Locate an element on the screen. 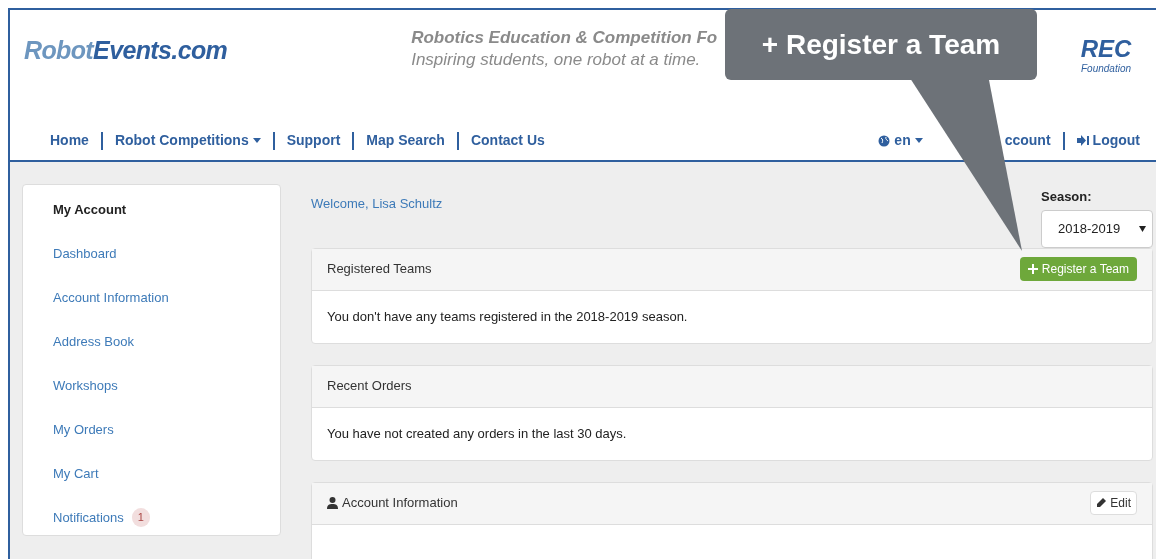 The width and height of the screenshot is (1156, 559). panel-title: Recent Orders is located at coordinates (369, 386).